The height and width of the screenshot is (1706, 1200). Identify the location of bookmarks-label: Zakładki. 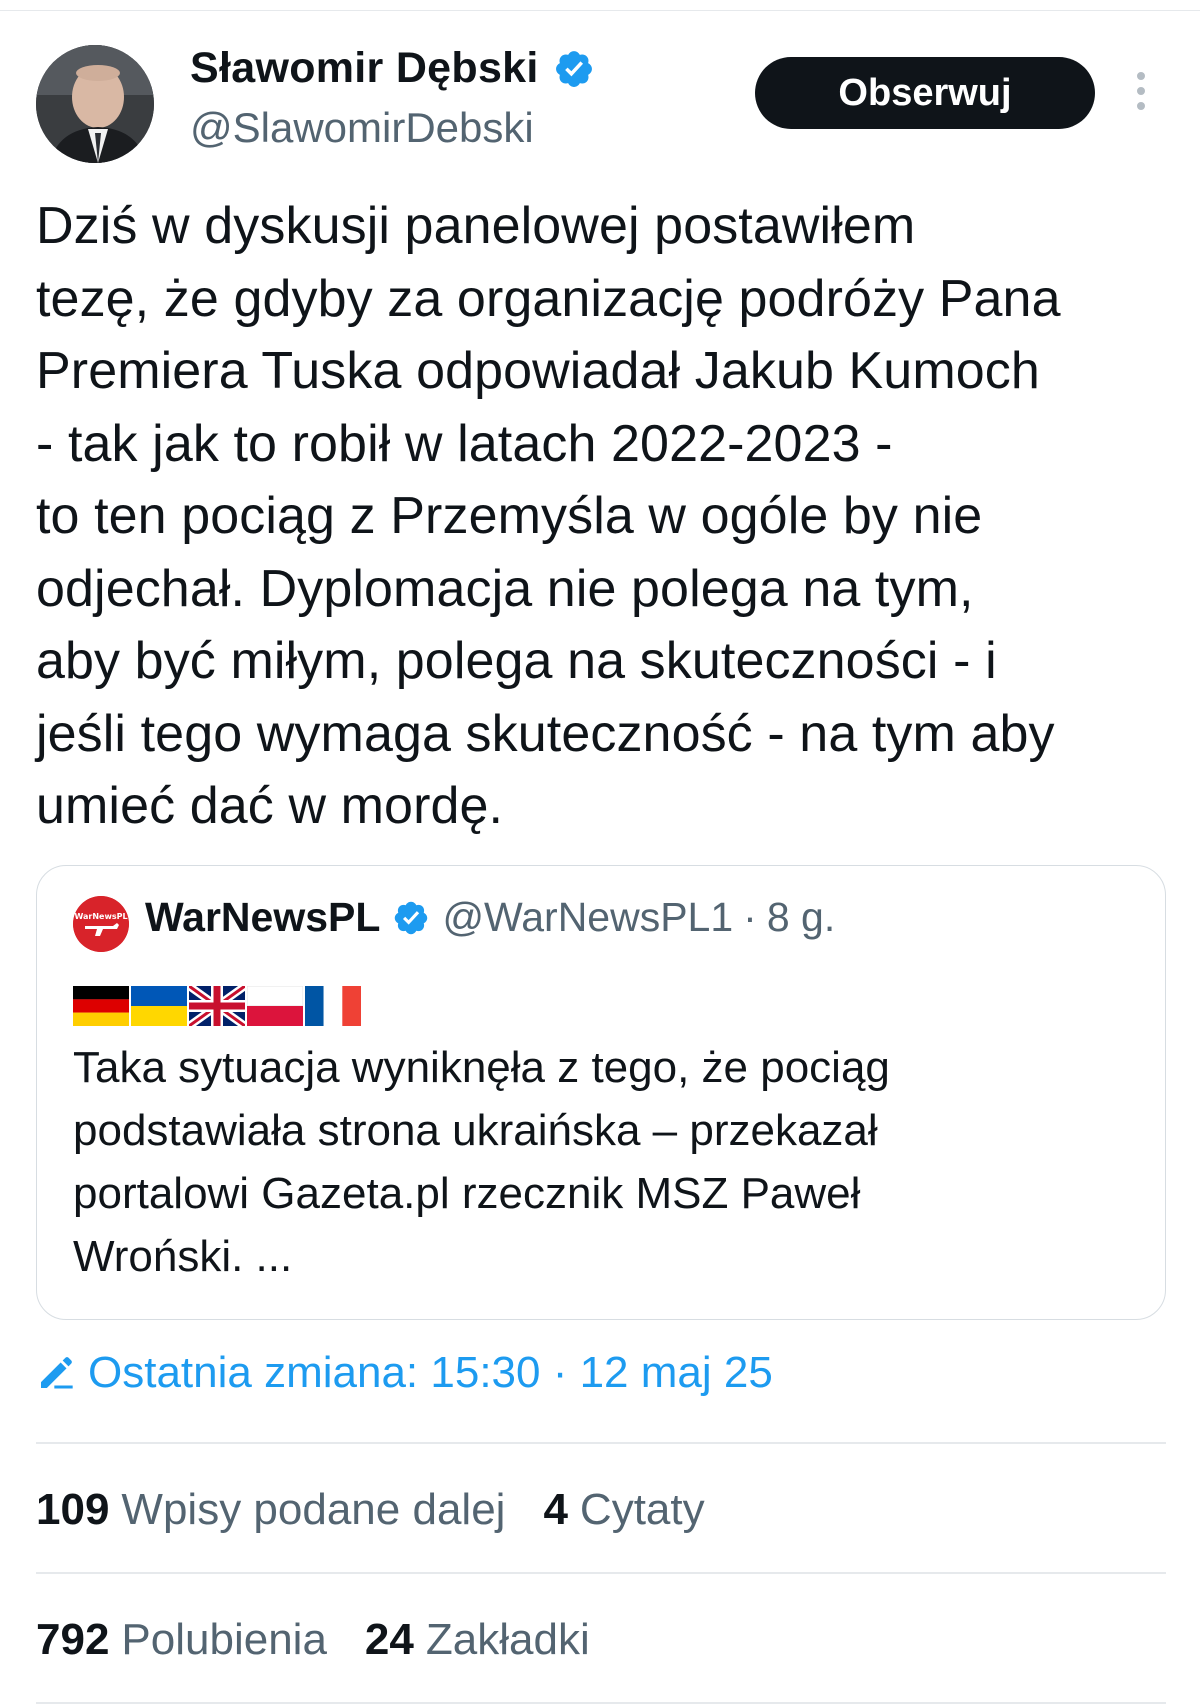
(507, 1639).